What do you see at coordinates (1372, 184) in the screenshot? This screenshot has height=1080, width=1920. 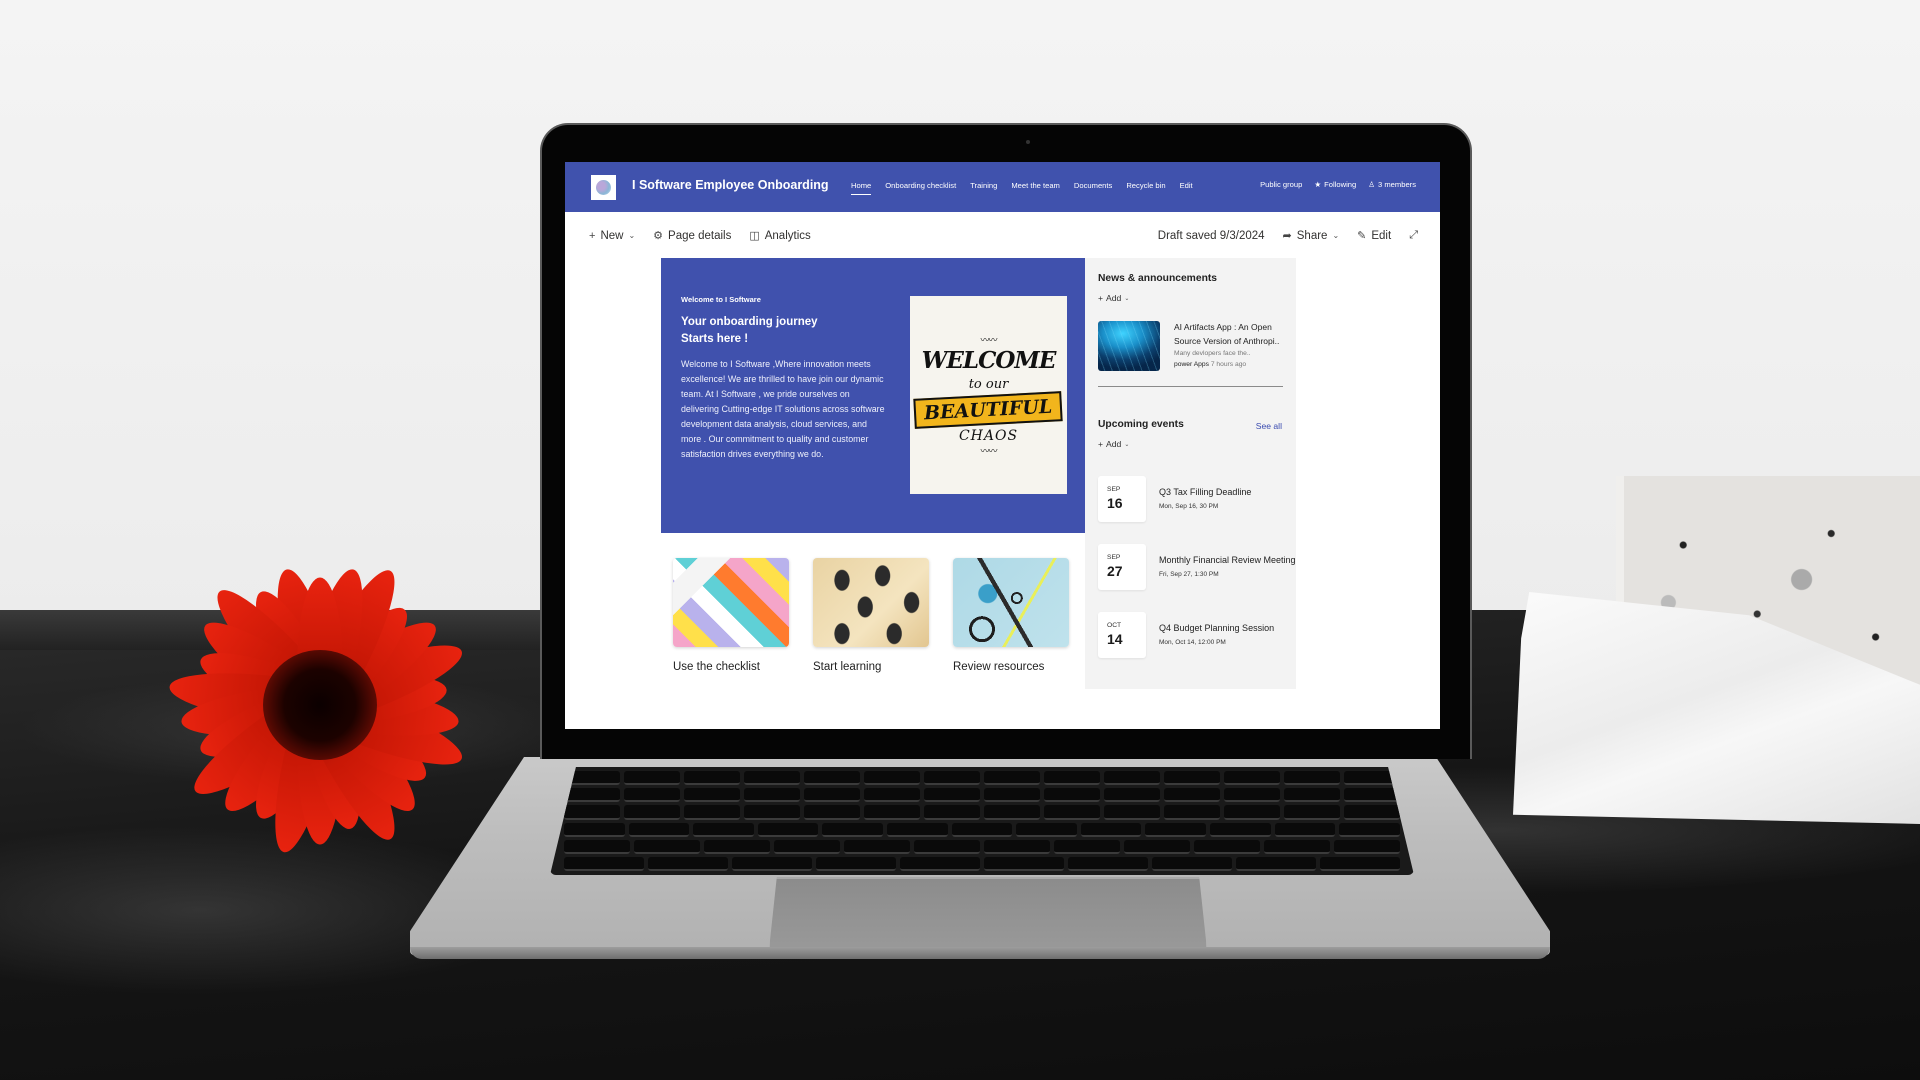 I see `person-icon: ♙` at bounding box center [1372, 184].